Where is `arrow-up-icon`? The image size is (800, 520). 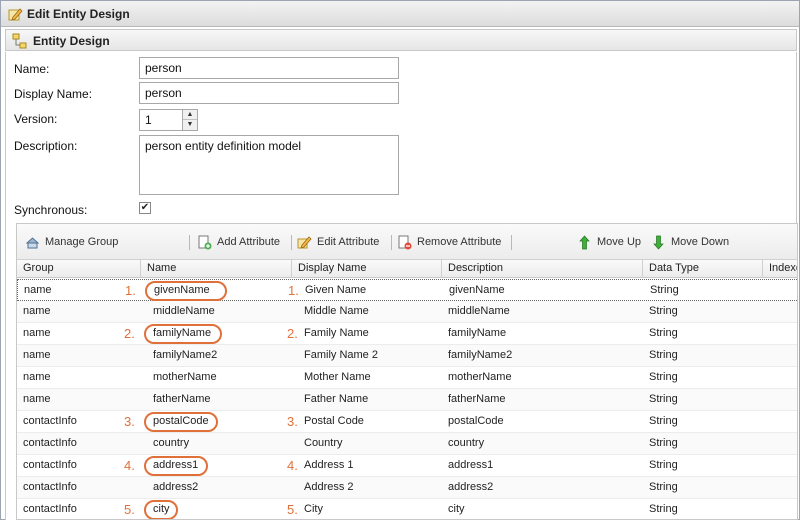 arrow-up-icon is located at coordinates (584, 242).